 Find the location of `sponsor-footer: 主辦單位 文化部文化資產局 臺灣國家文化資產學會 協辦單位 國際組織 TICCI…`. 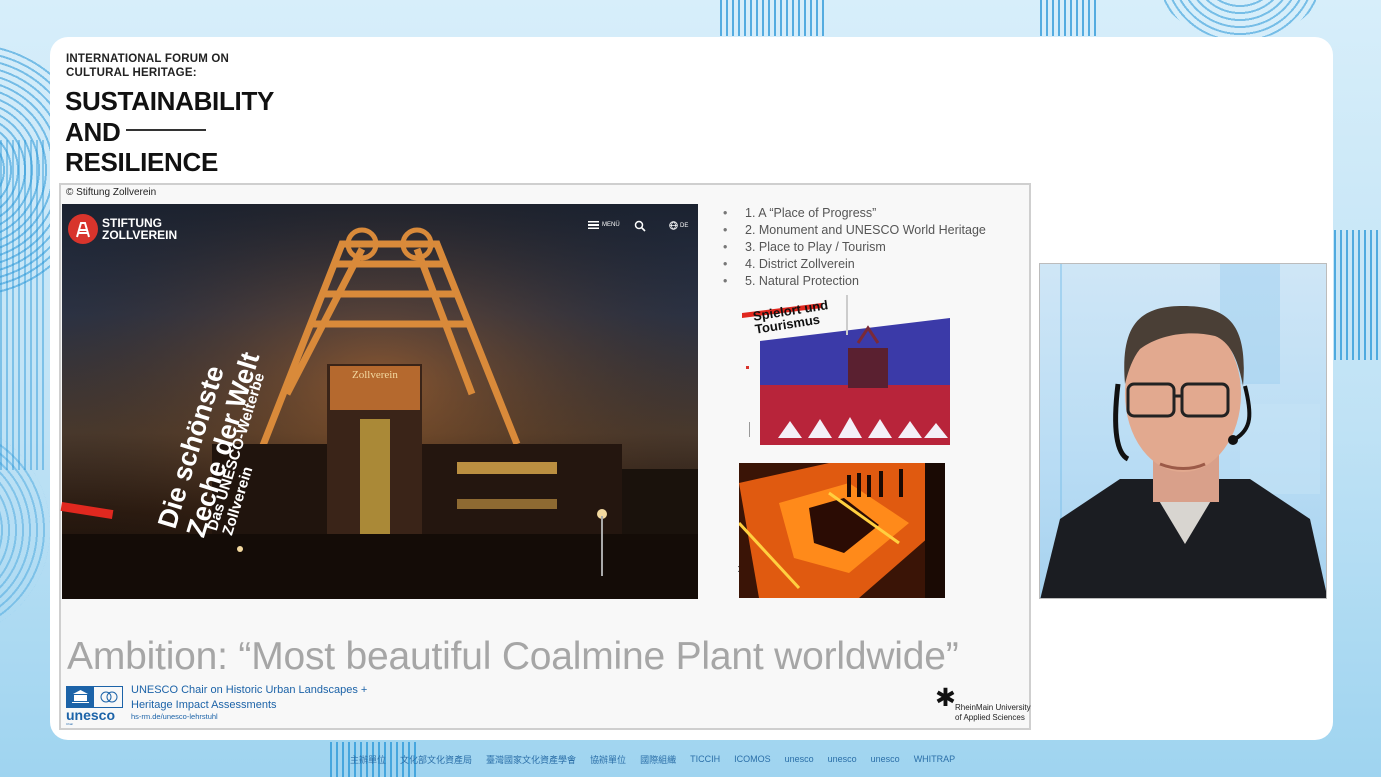

sponsor-footer: 主辦單位 文化部文化資產局 臺灣國家文化資產學會 協辦單位 國際組織 TICCI… is located at coordinates (652, 759).